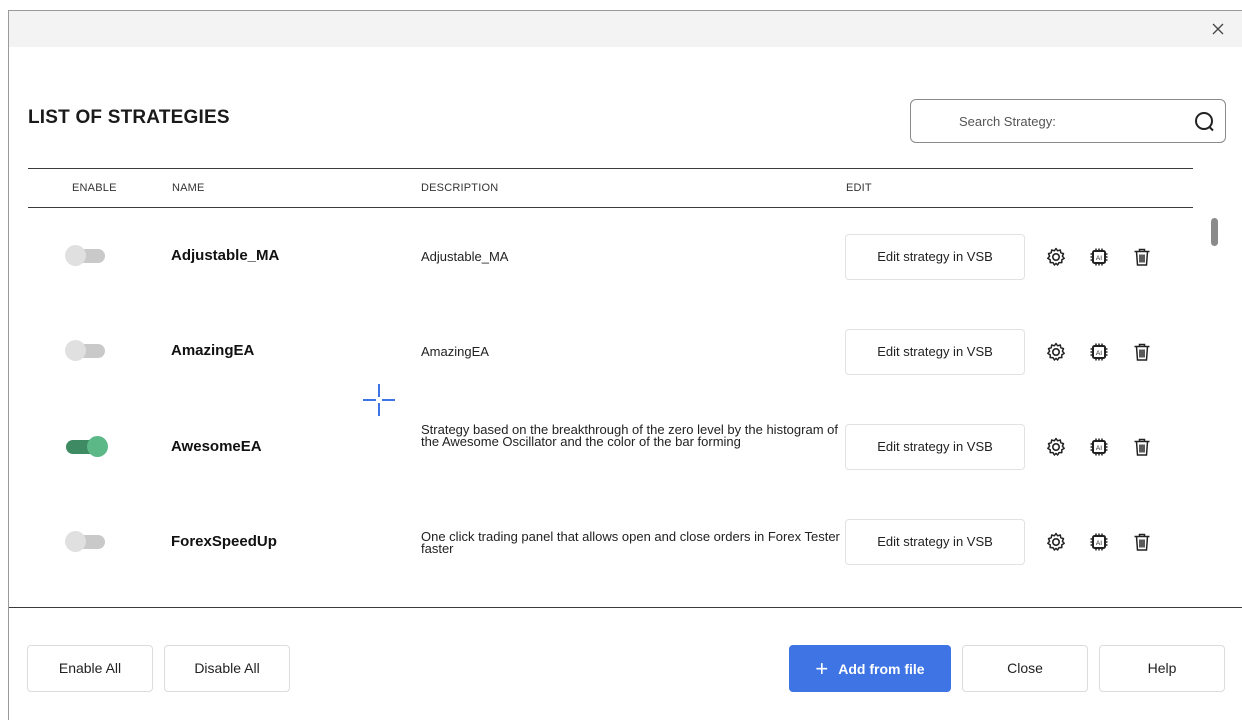 The width and height of the screenshot is (1242, 720). I want to click on scrollbar-thumb, so click(1214, 232).